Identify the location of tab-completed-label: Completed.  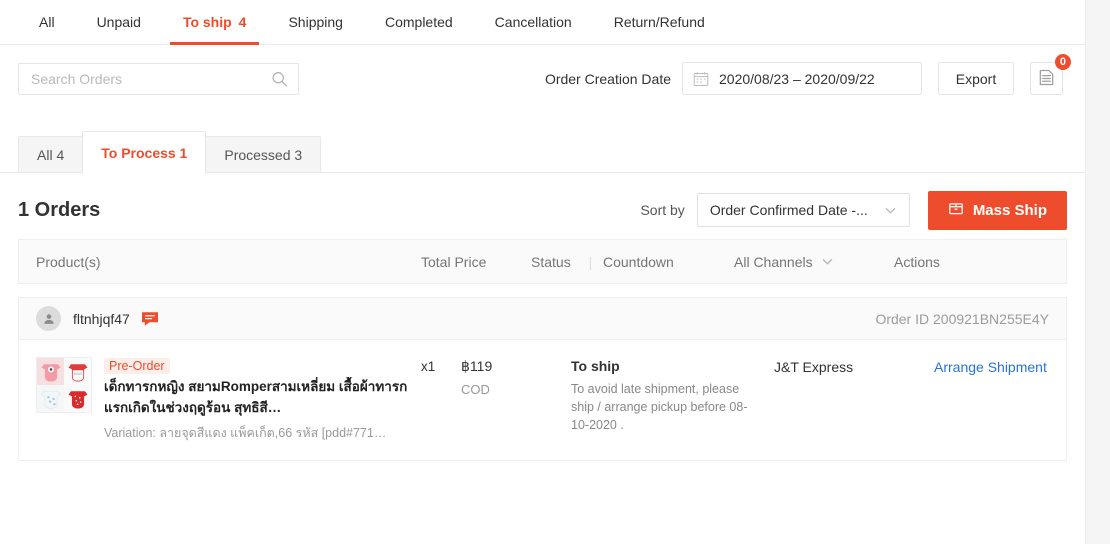
(418, 22).